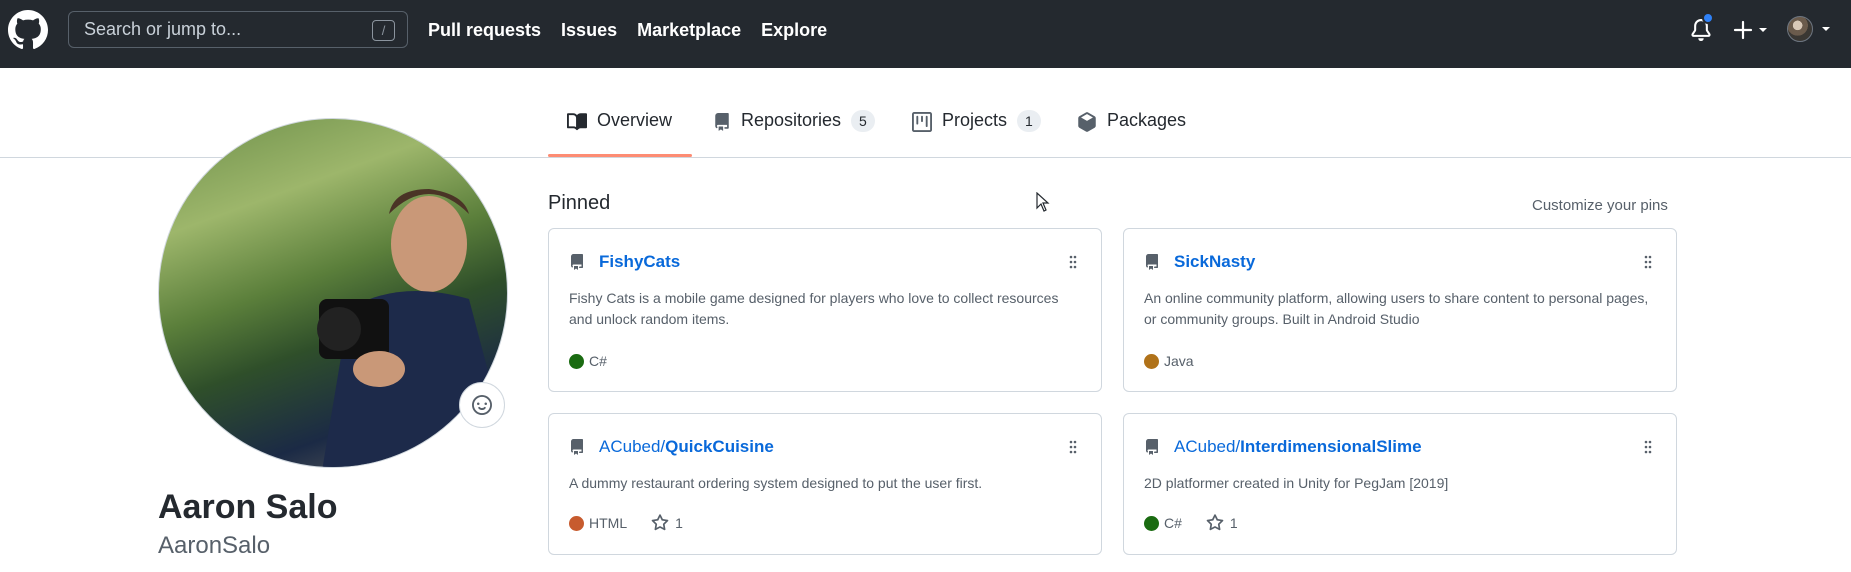 This screenshot has height=572, width=1851. What do you see at coordinates (689, 30) in the screenshot?
I see `nav-marketplace: Marketplace` at bounding box center [689, 30].